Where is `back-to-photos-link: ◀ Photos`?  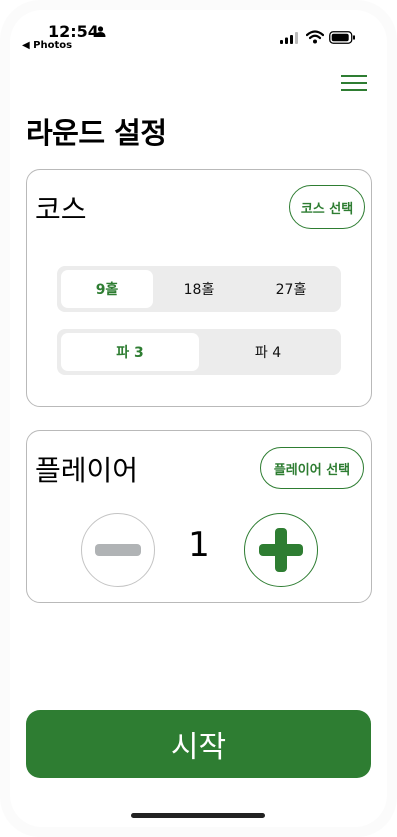
back-to-photos-link: ◀ Photos is located at coordinates (47, 45).